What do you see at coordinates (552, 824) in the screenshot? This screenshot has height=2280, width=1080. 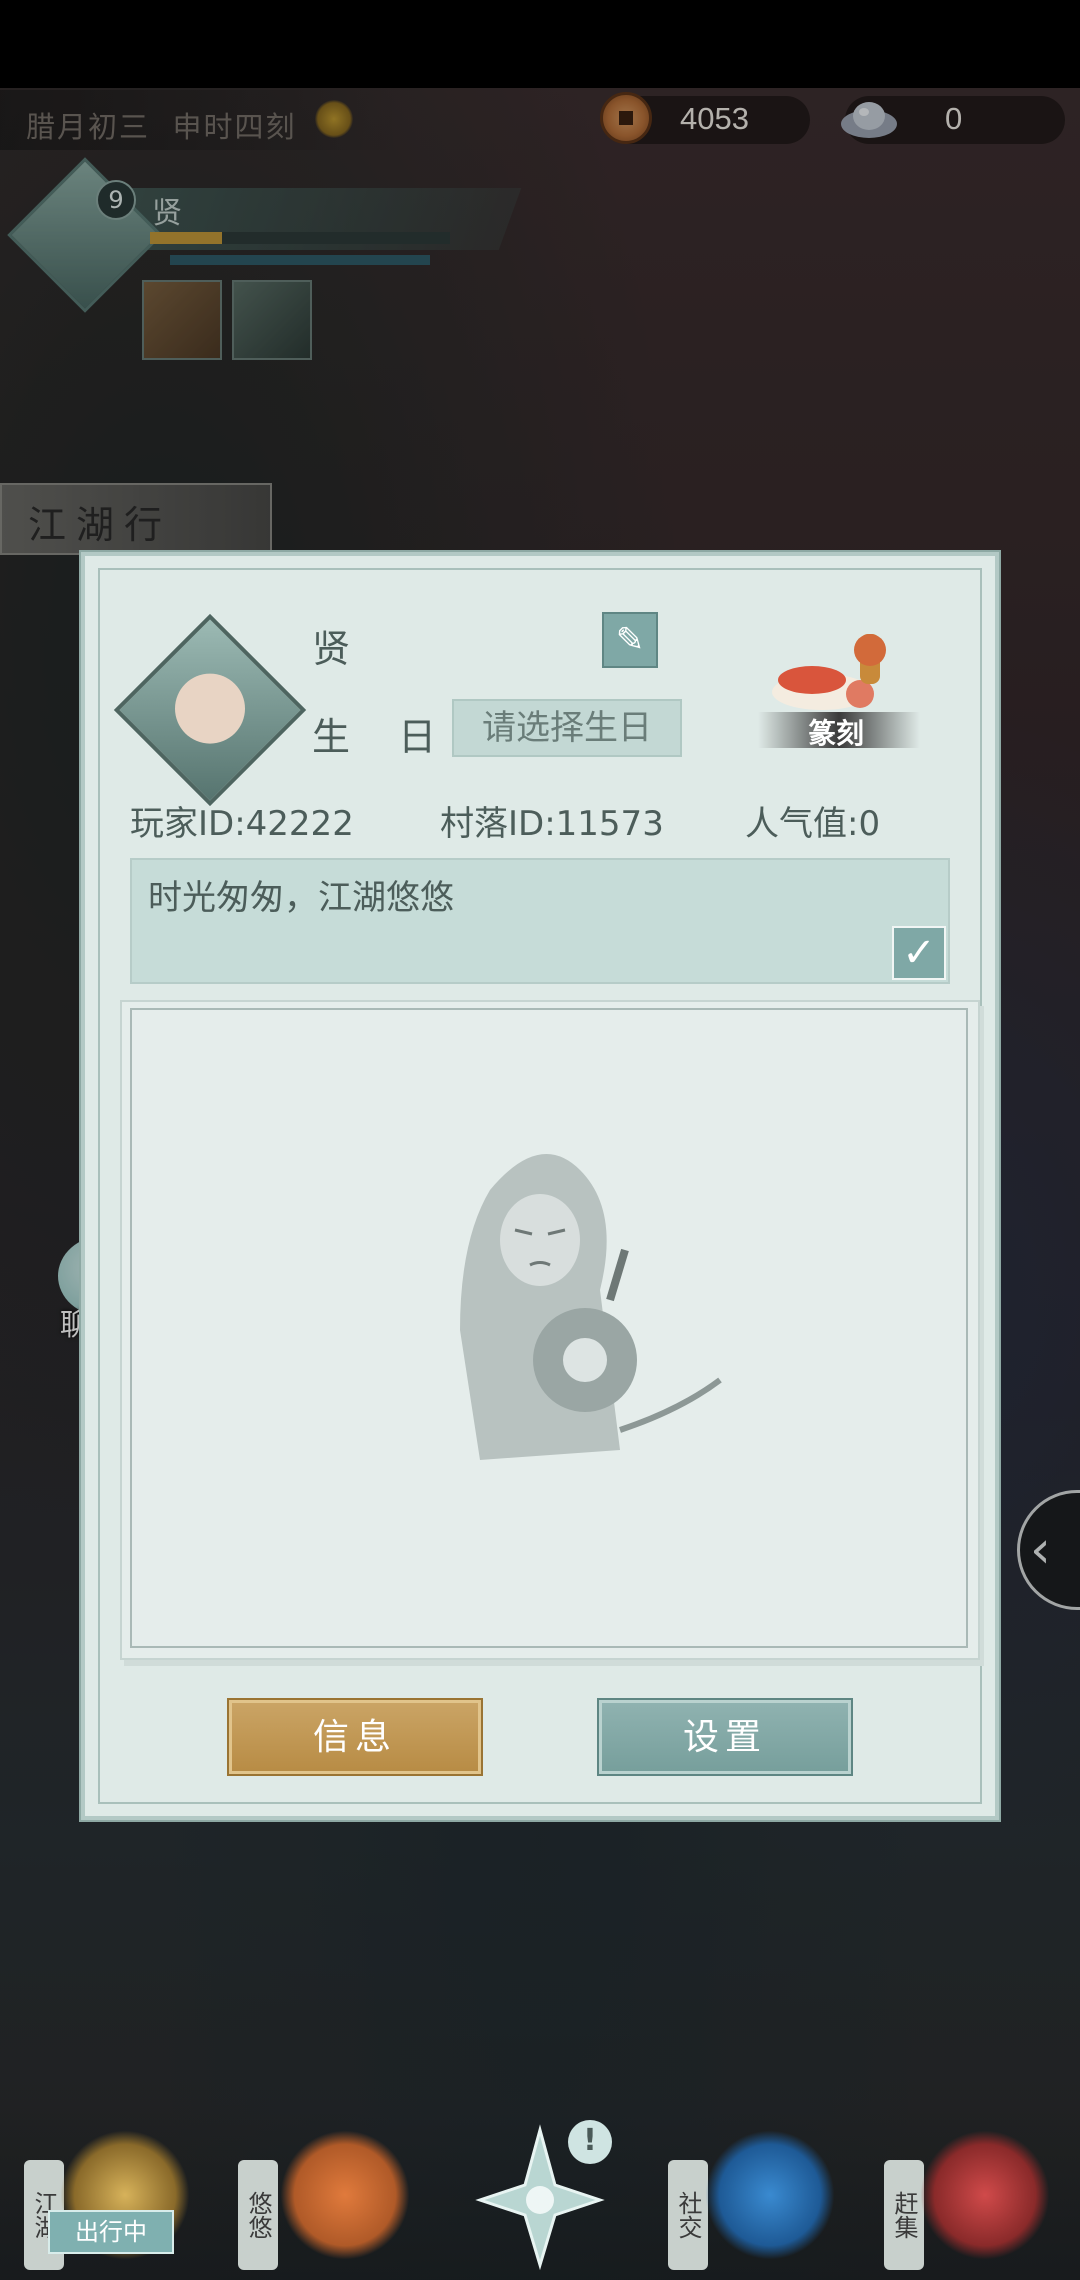 I see `village-id: 村落ID:11573` at bounding box center [552, 824].